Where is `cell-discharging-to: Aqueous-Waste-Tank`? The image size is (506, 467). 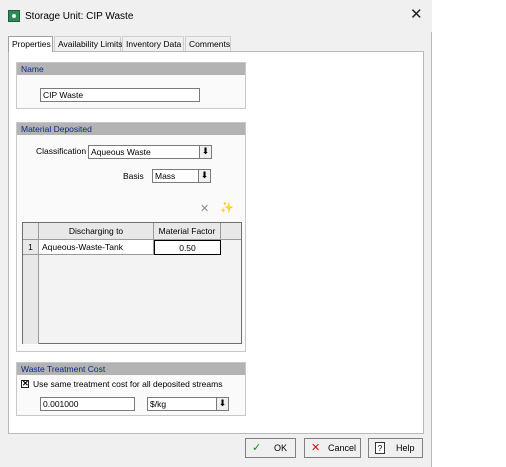
cell-discharging-to: Aqueous-Waste-Tank is located at coordinates (96, 247).